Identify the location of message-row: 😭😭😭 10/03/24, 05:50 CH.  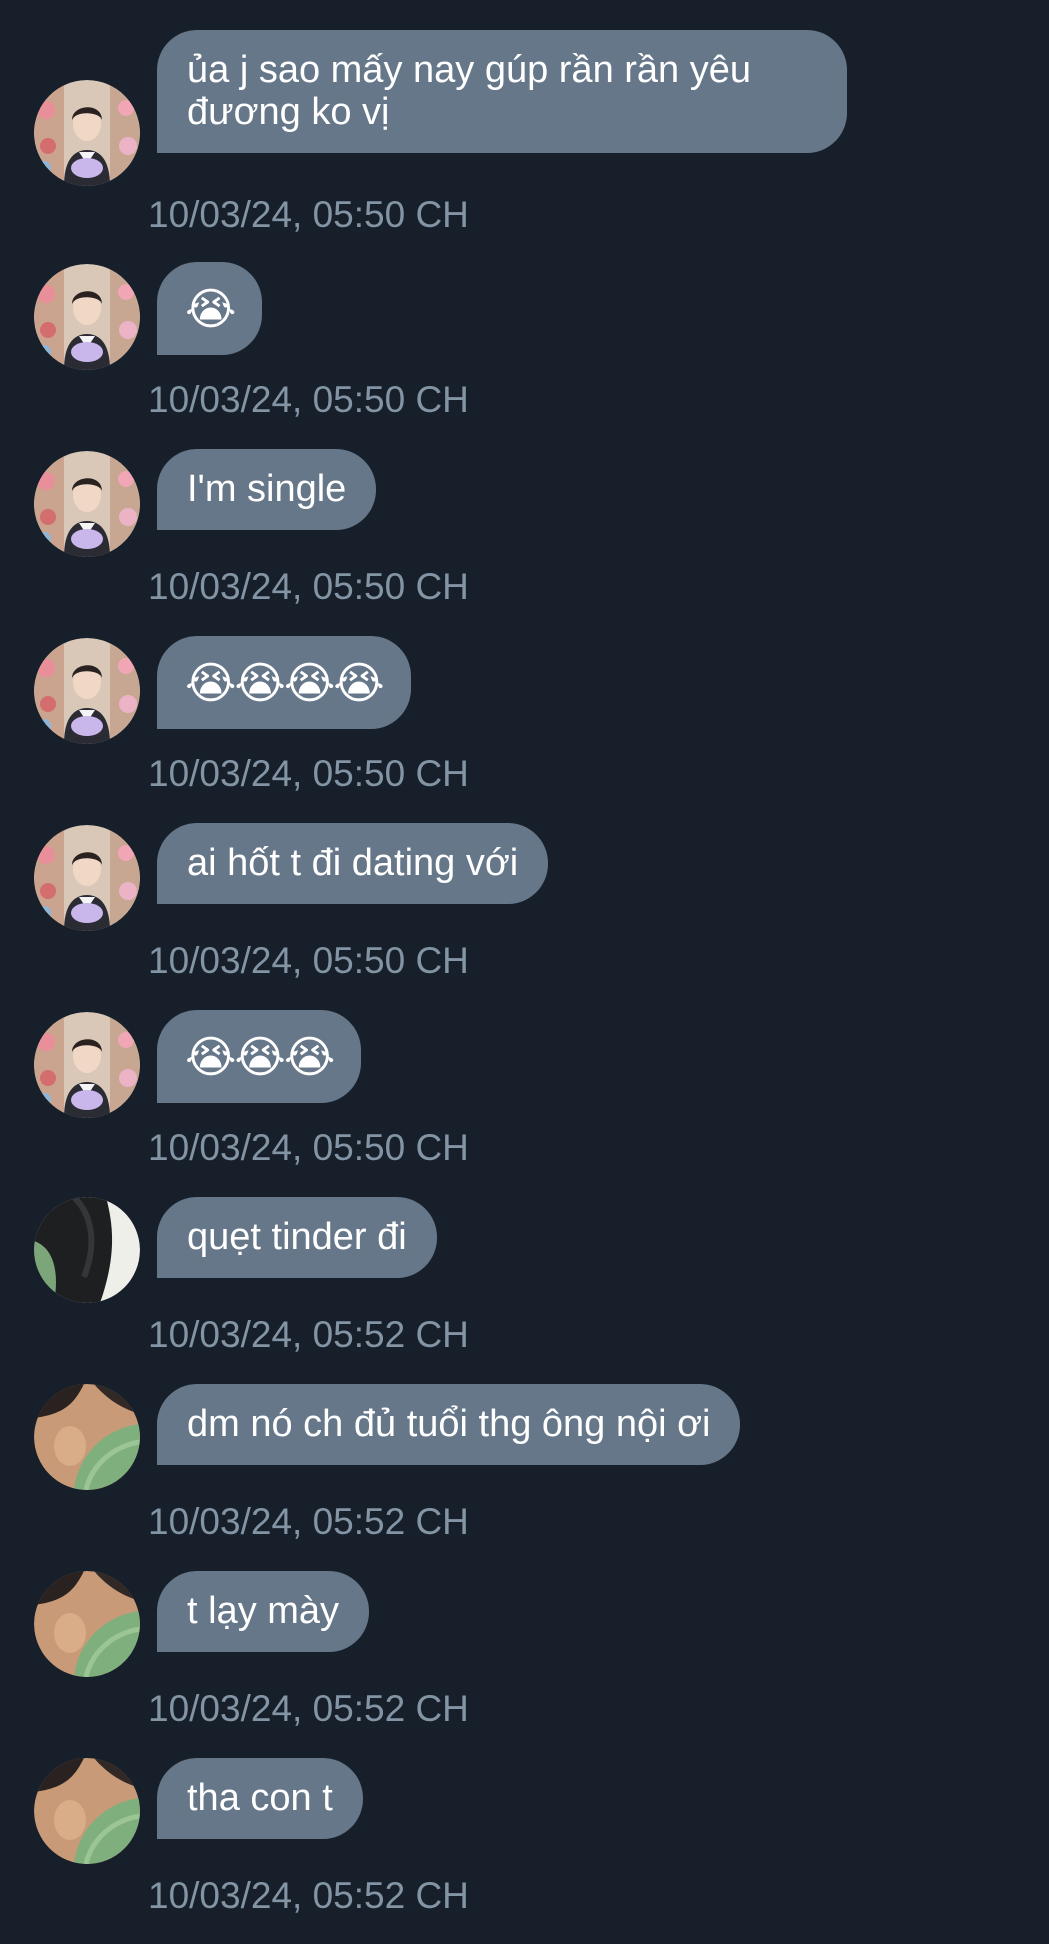
(524, 1103).